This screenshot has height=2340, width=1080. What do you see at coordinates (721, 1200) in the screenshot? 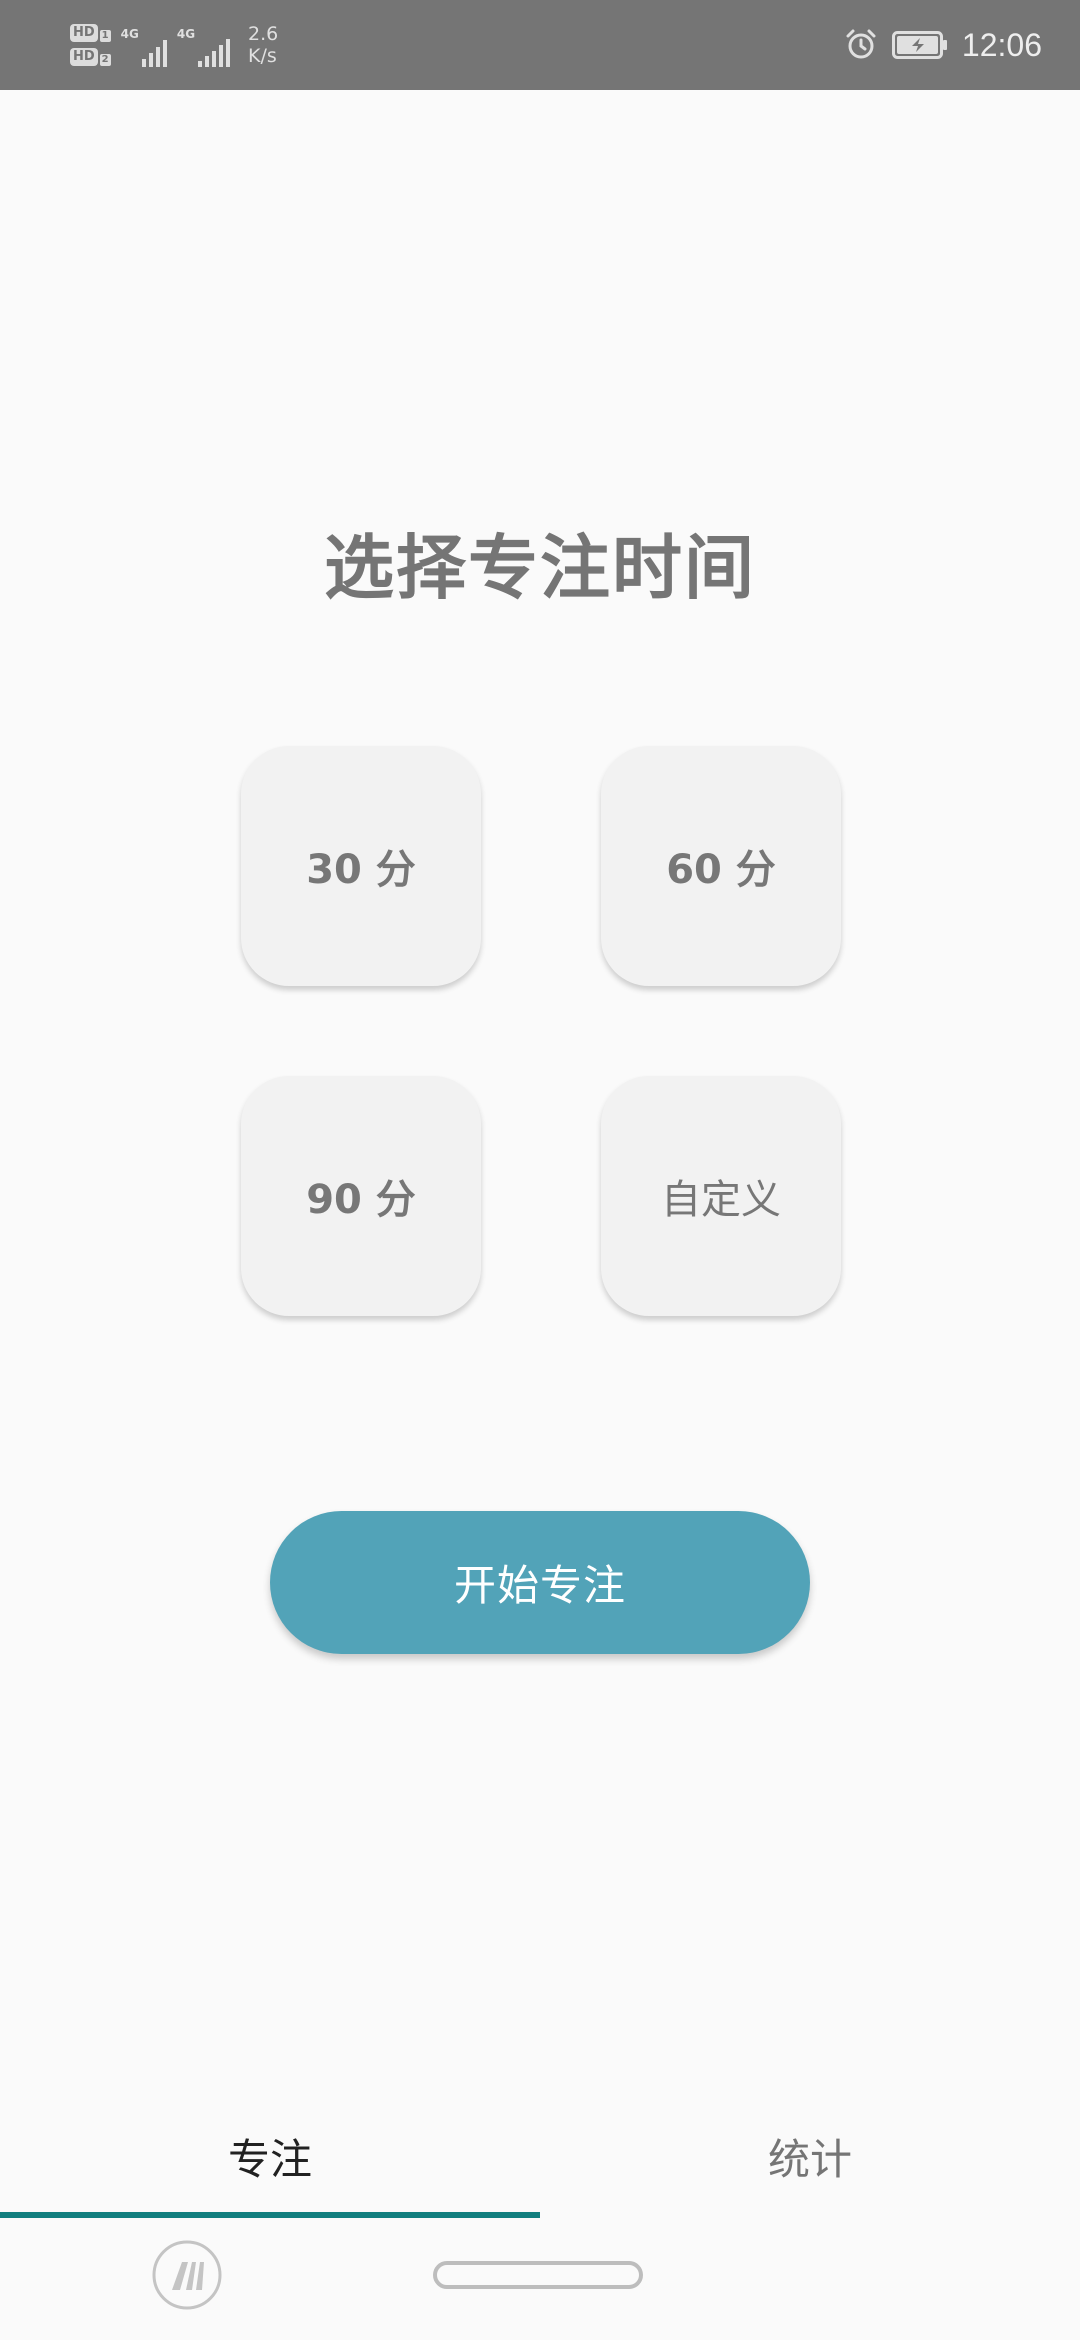
I see `option-custom-label: 自定义` at bounding box center [721, 1200].